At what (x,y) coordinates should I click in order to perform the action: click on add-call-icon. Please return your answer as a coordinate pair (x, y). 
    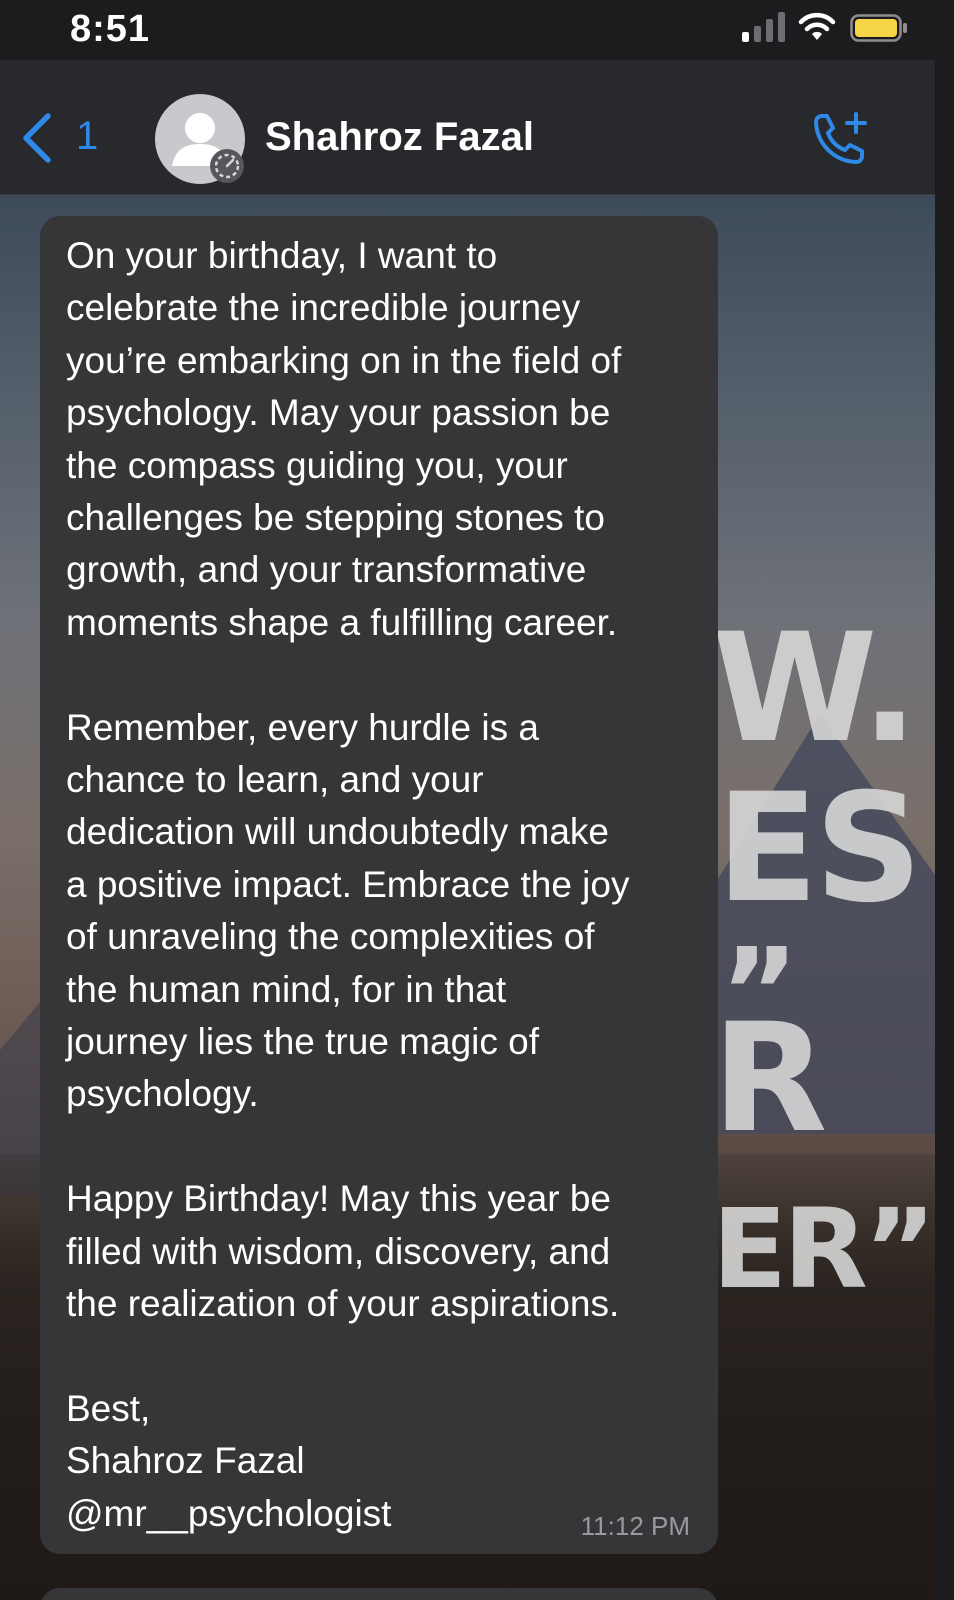
    Looking at the image, I should click on (839, 139).